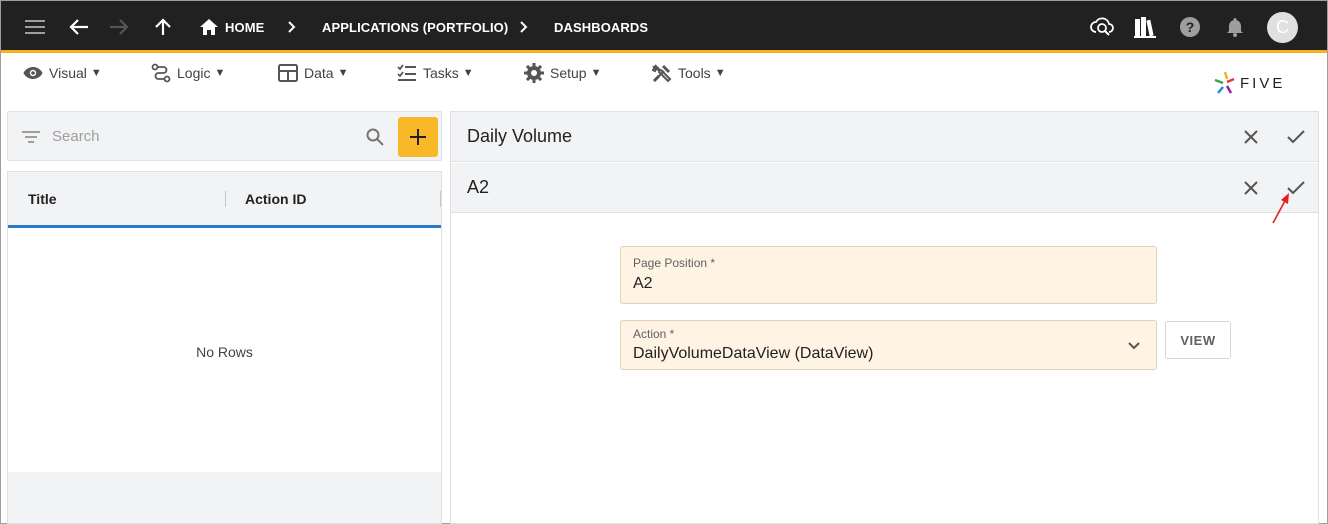 Image resolution: width=1328 pixels, height=524 pixels. What do you see at coordinates (209, 27) in the screenshot?
I see `home-icon` at bounding box center [209, 27].